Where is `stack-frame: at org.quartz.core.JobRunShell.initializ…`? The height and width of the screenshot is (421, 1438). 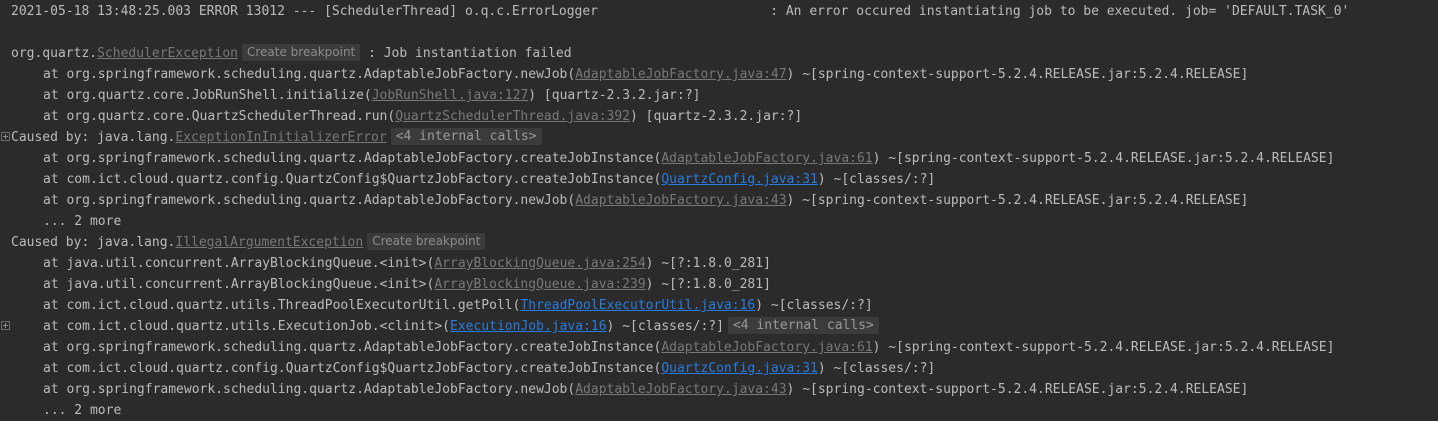 stack-frame: at org.quartz.core.JobRunShell.initializ… is located at coordinates (719, 95).